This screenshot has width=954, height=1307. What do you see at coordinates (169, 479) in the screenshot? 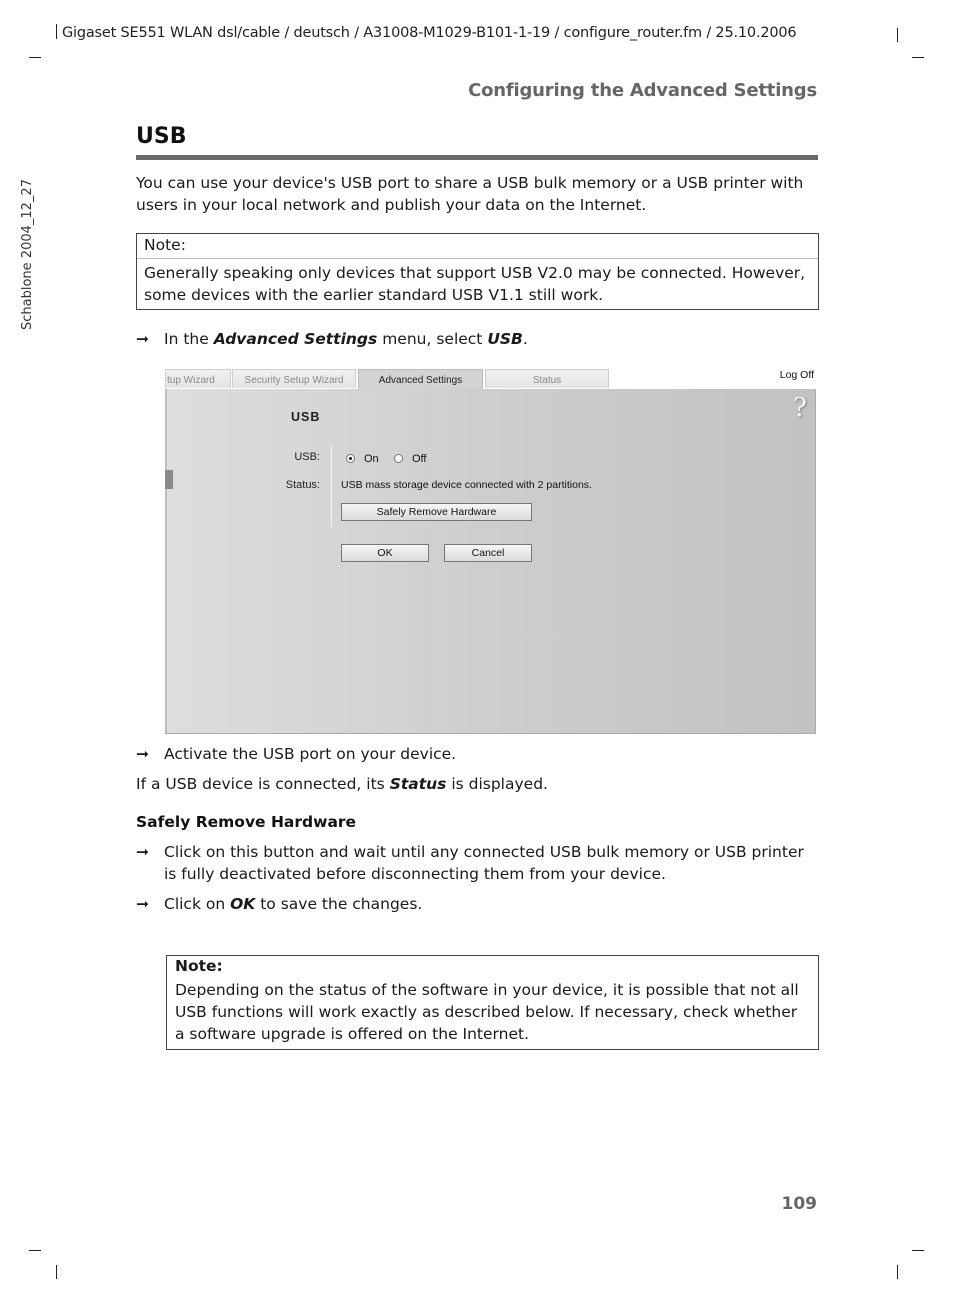
I see `menu-scroll-handle` at bounding box center [169, 479].